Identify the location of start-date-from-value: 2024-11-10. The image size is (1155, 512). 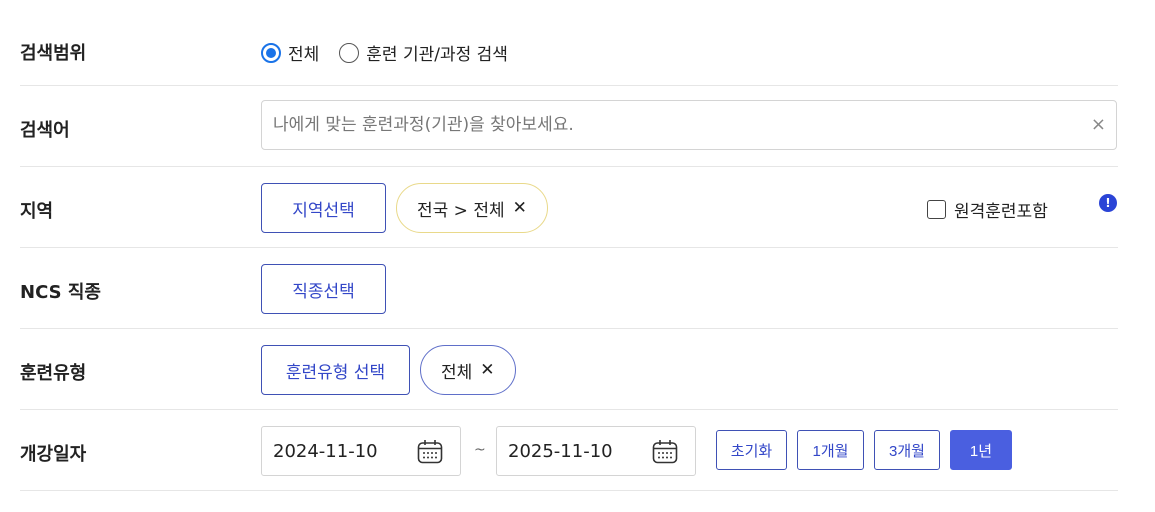
(325, 451).